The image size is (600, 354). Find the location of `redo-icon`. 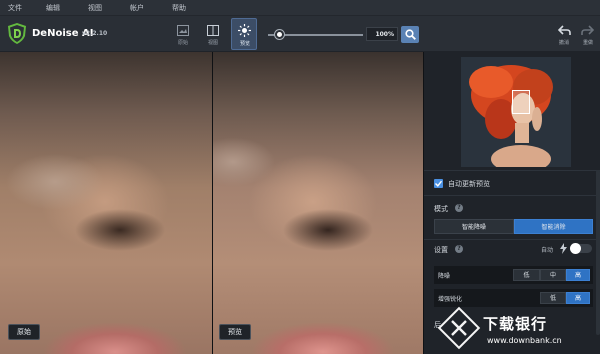

redo-icon is located at coordinates (587, 30).